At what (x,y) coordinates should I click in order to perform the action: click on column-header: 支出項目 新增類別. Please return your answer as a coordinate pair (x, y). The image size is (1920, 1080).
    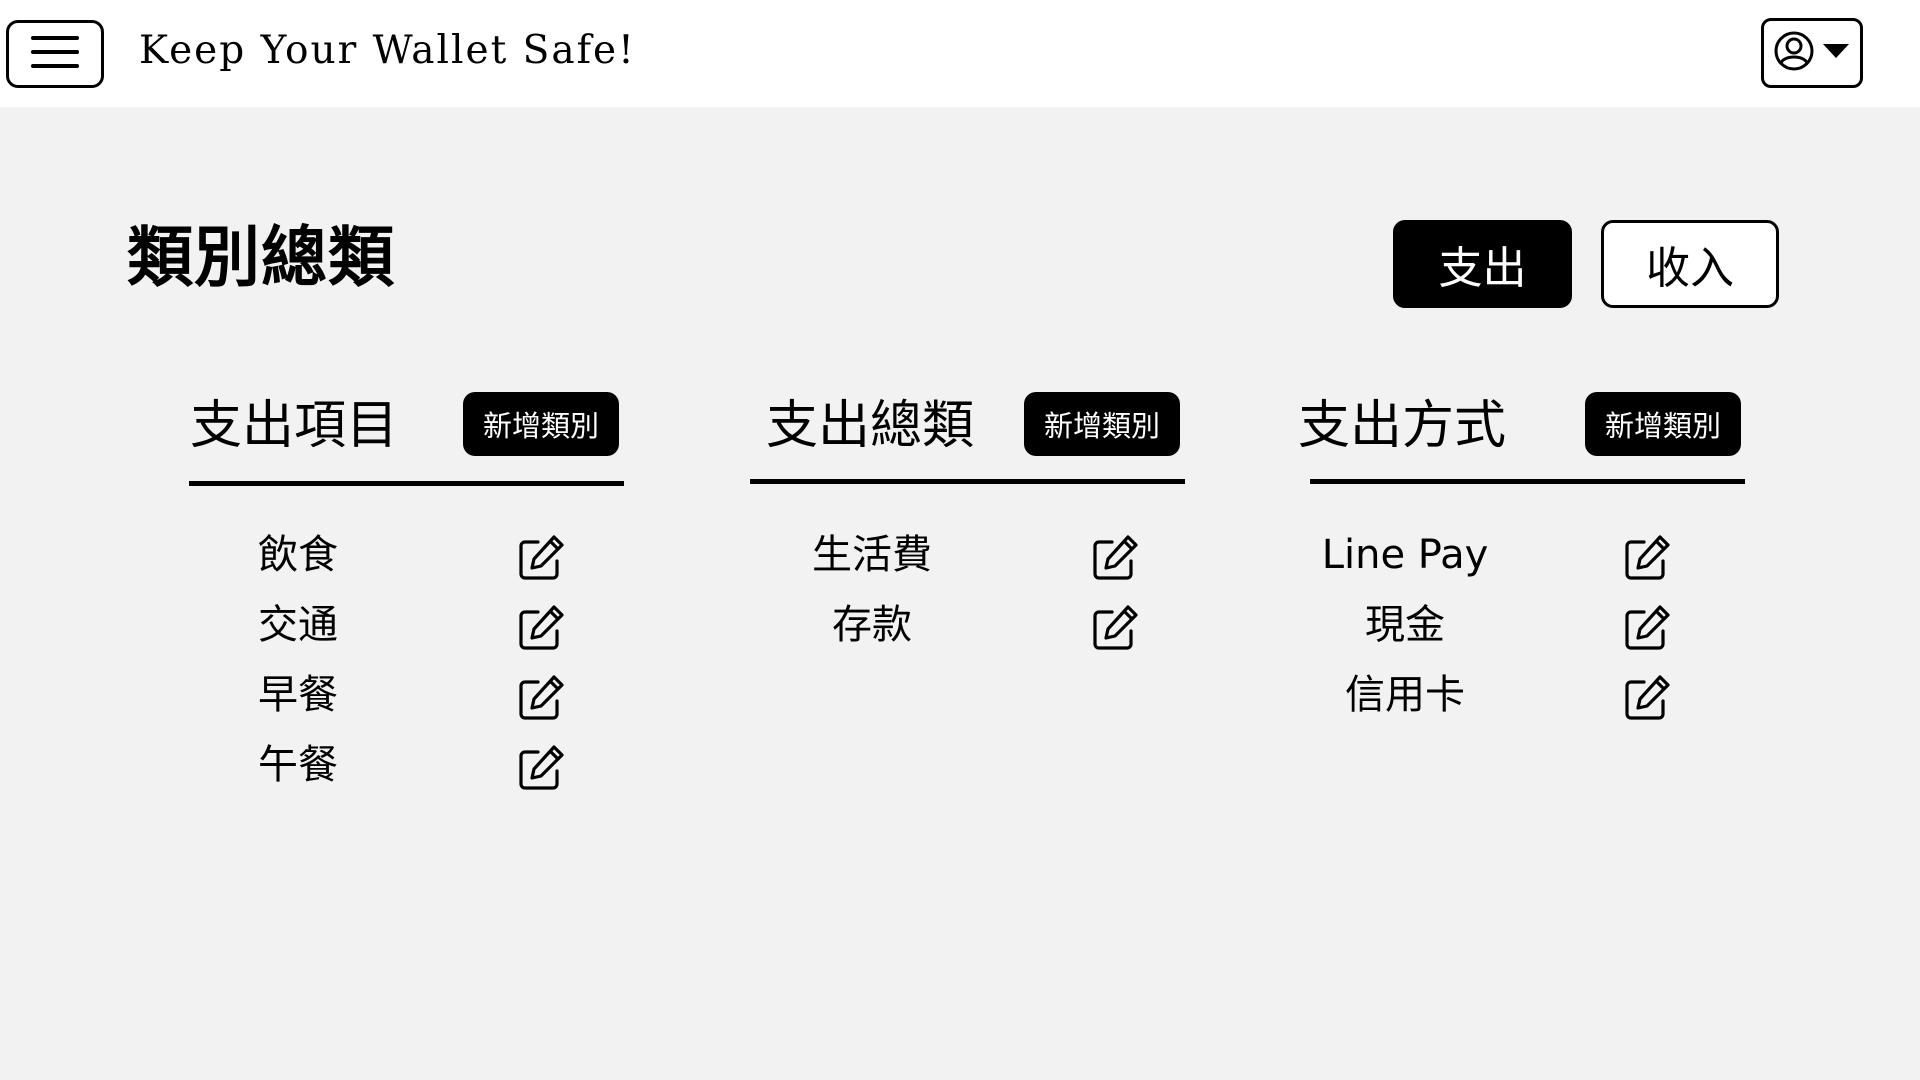
    Looking at the image, I should click on (409, 439).